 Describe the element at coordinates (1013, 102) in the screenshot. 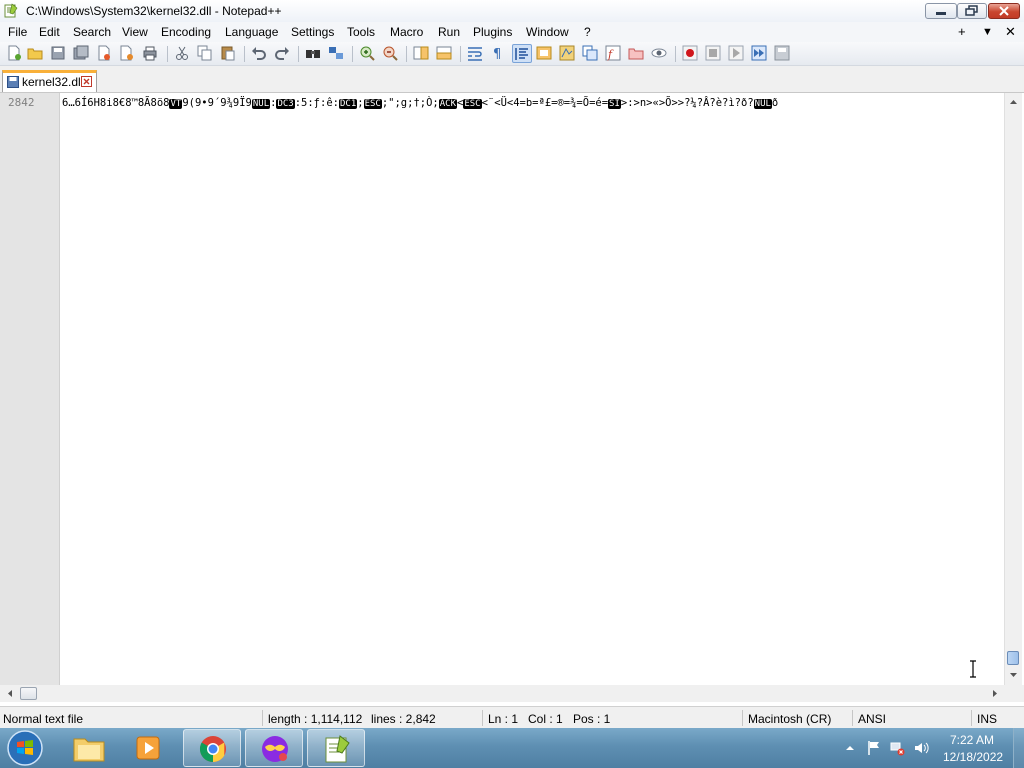

I see `scroll-up-icon` at that location.